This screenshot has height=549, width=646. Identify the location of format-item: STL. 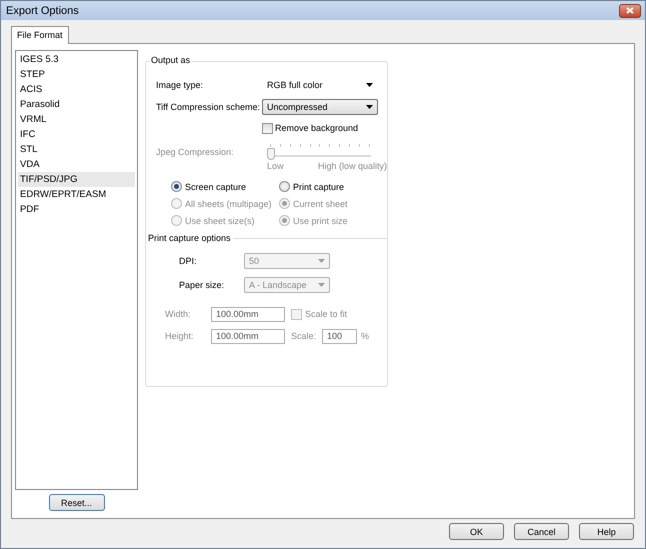
(76, 149).